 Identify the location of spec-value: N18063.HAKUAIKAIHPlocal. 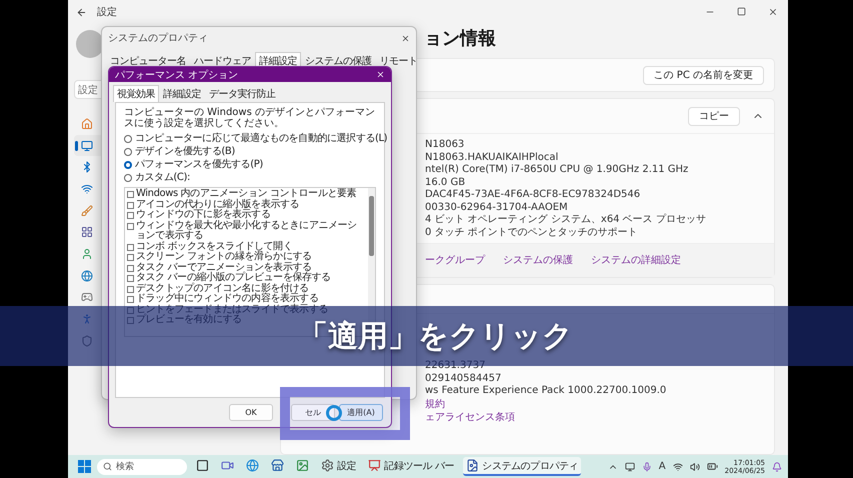
(491, 158).